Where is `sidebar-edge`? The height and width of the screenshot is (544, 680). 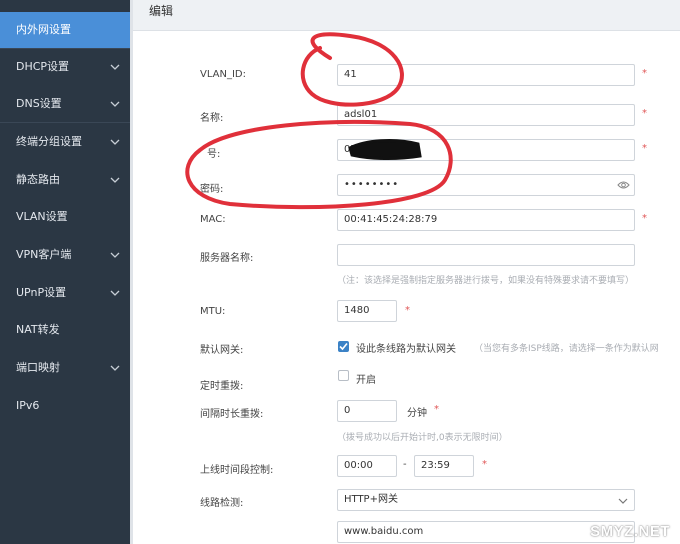
sidebar-edge is located at coordinates (131, 272).